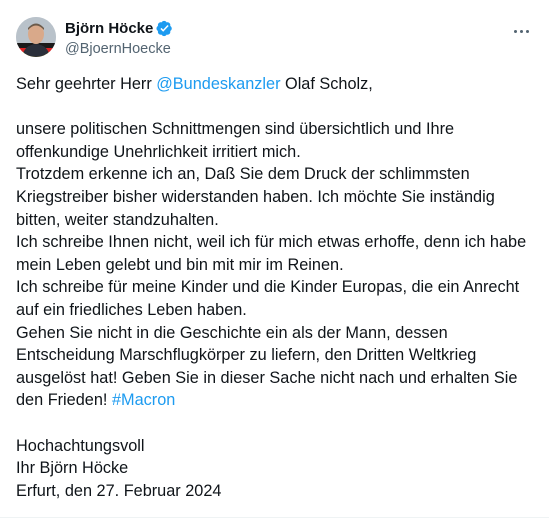 This screenshot has height=518, width=549. I want to click on tweet-line: bitten, weiter standzuhalten., so click(117, 219).